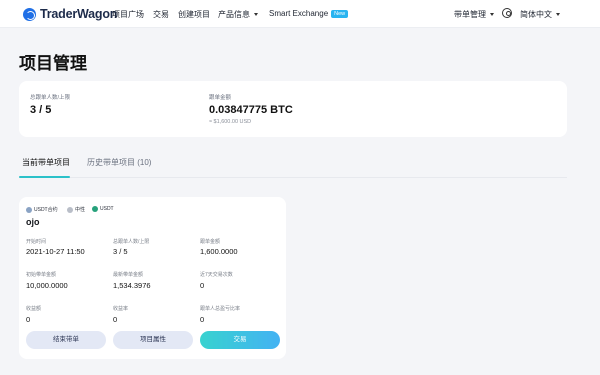 This screenshot has width=600, height=375. Describe the element at coordinates (119, 162) in the screenshot. I see `tab-history-projects: 历史带单项目 (10)` at that location.